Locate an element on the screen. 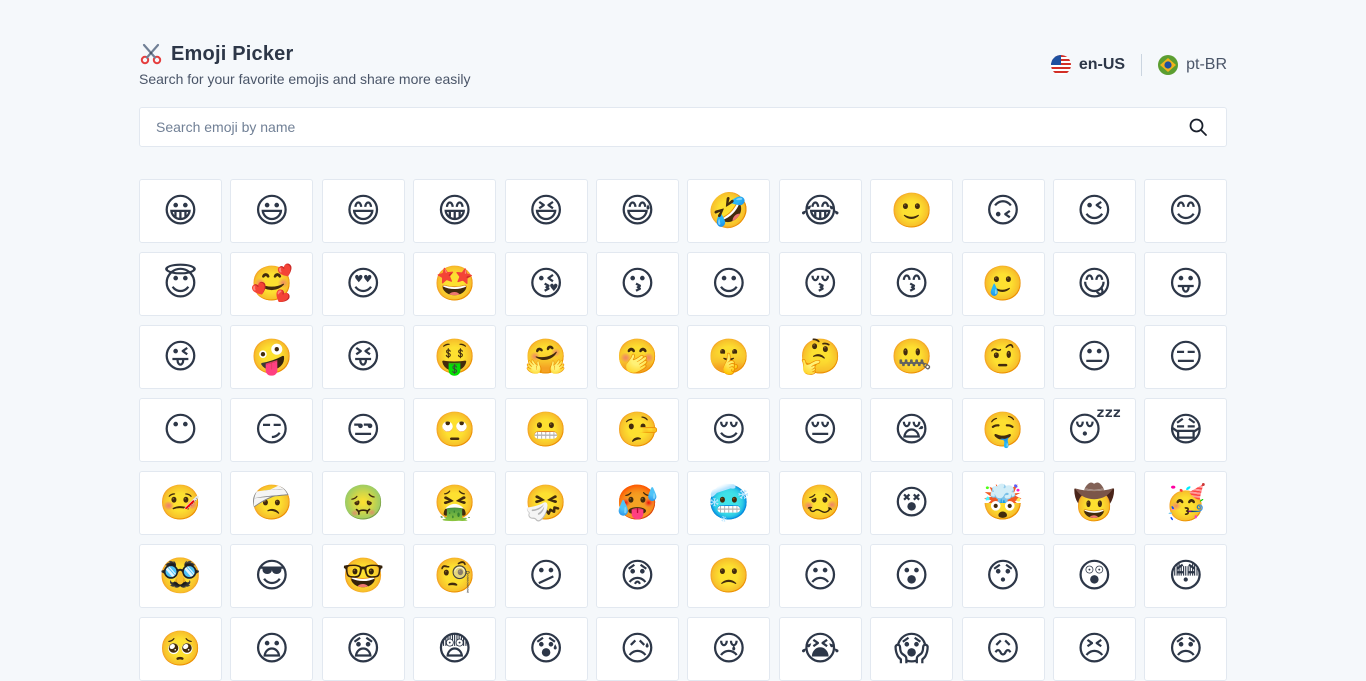  emoji-button: 😂 is located at coordinates (820, 211).